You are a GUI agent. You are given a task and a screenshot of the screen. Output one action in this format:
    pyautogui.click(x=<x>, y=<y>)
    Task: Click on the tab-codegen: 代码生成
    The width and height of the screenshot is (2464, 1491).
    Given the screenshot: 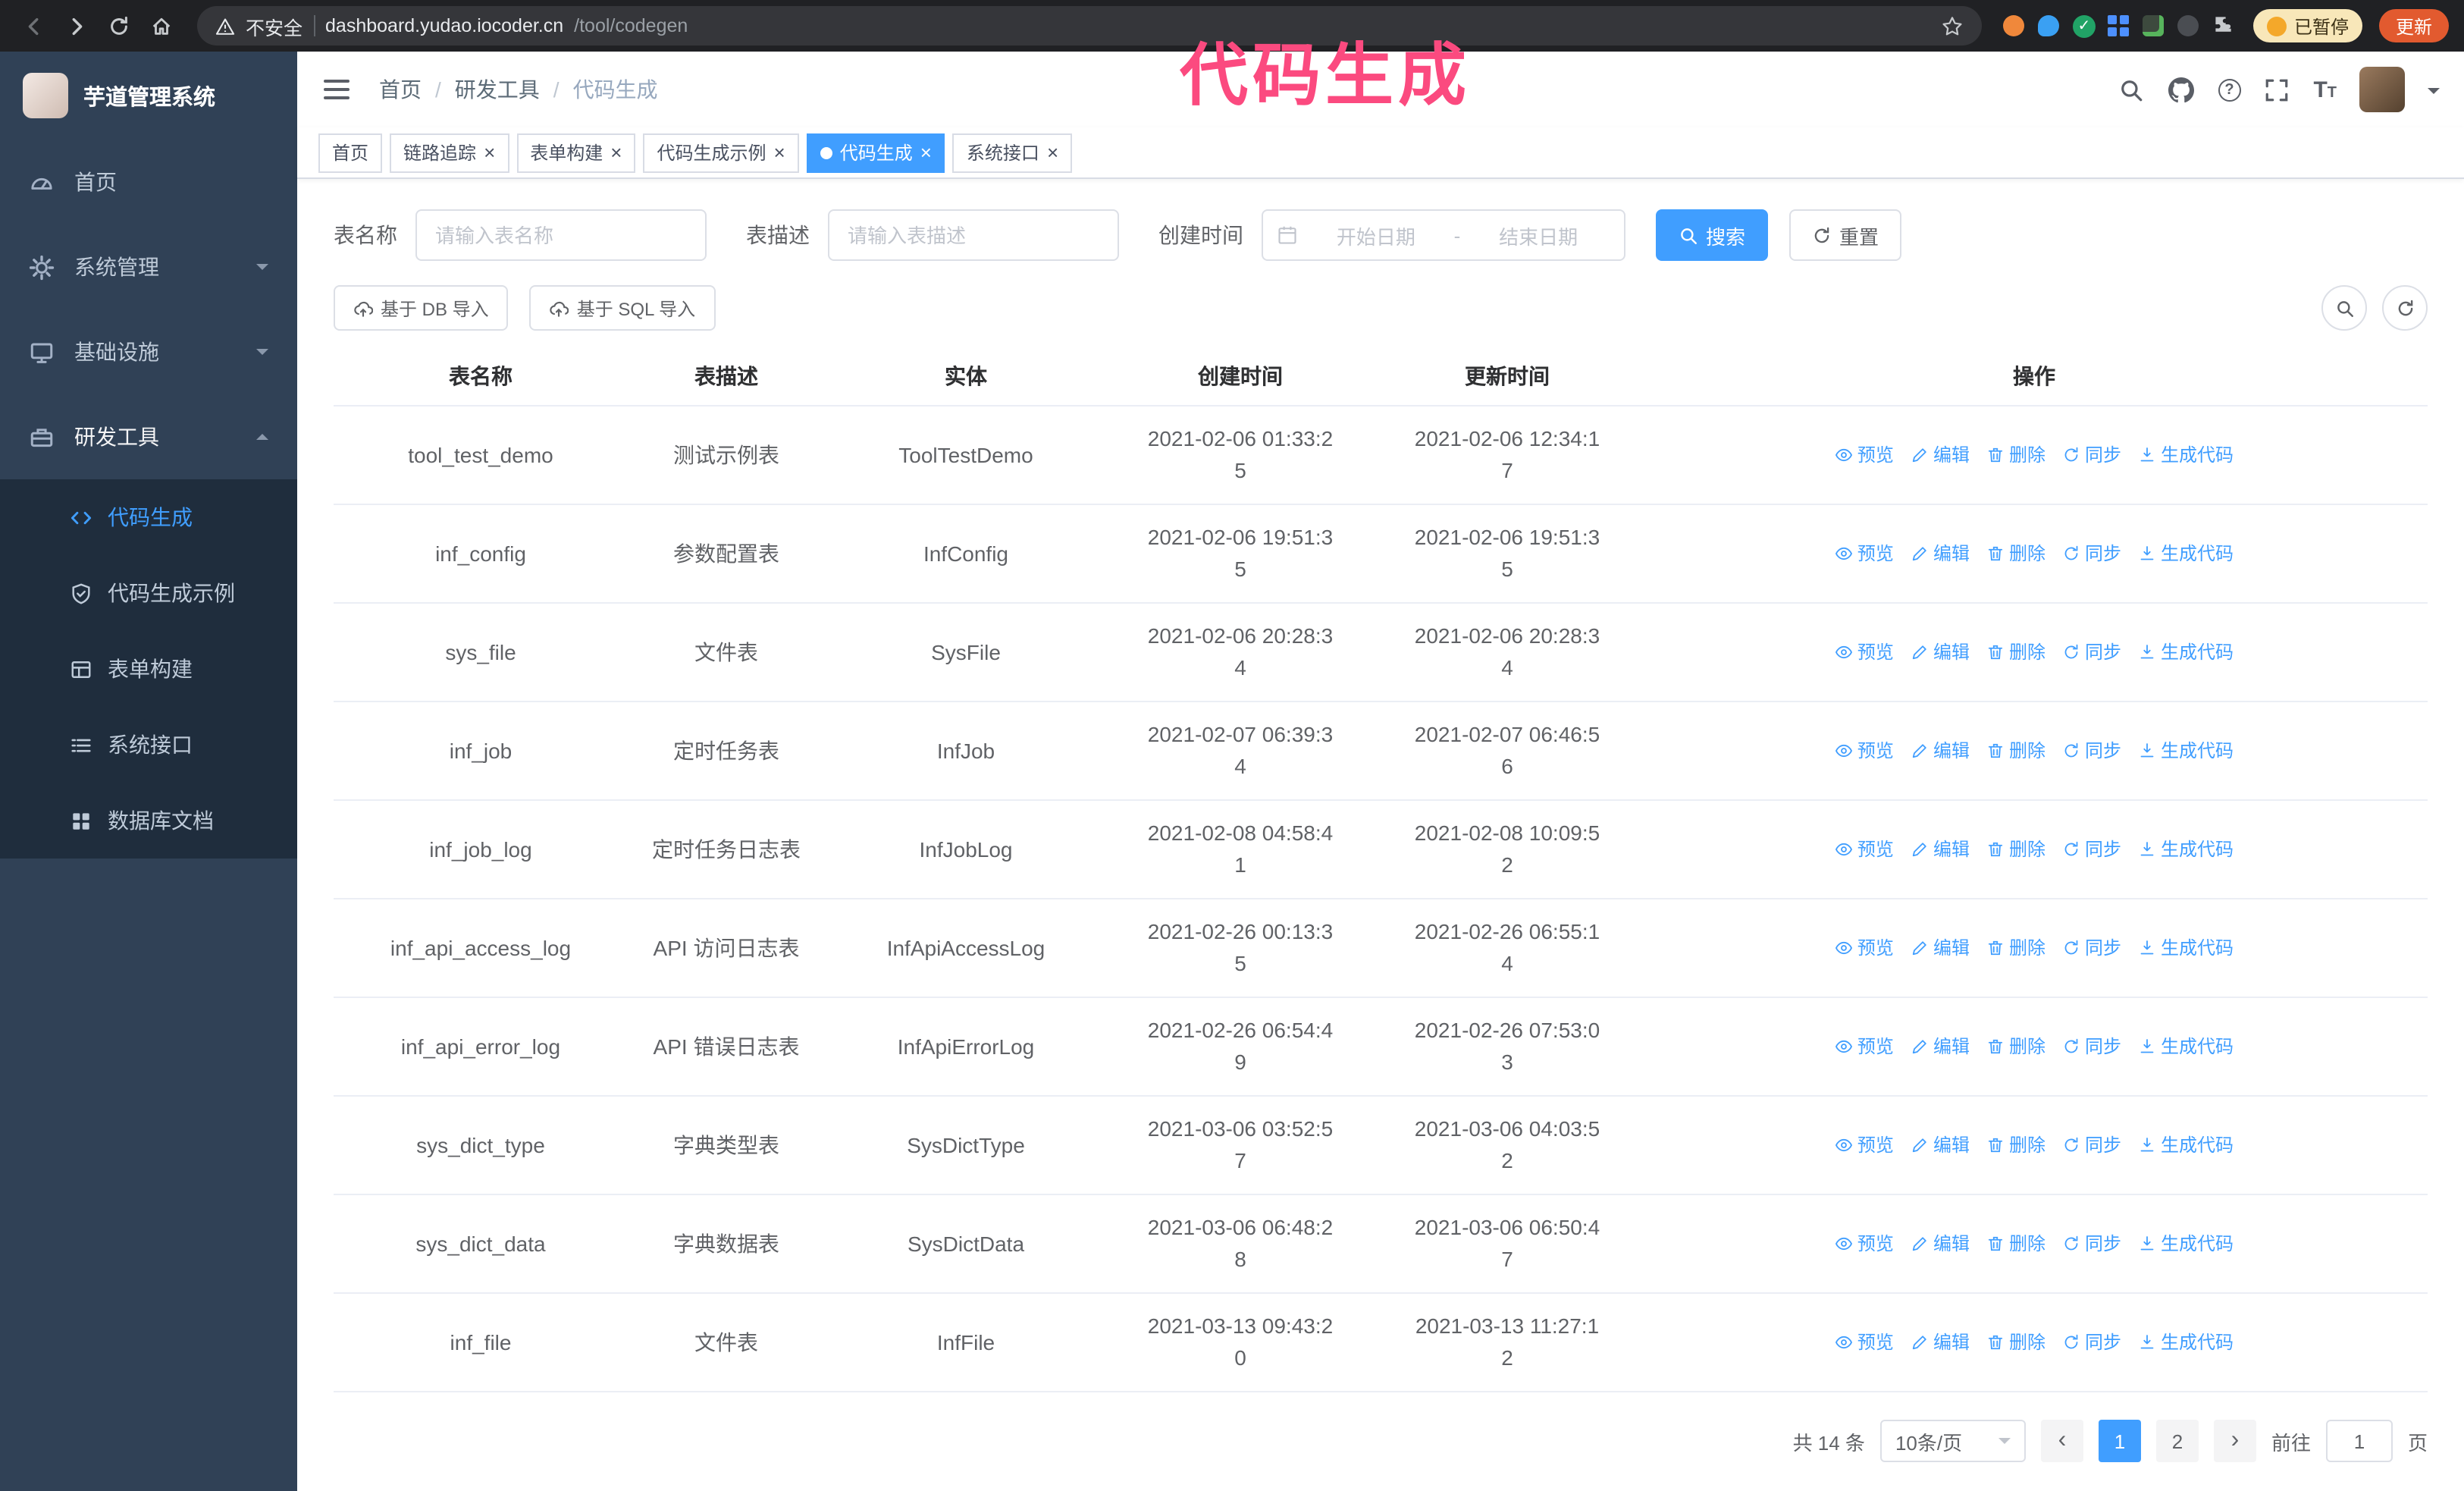 What is the action you would take?
    pyautogui.click(x=875, y=152)
    